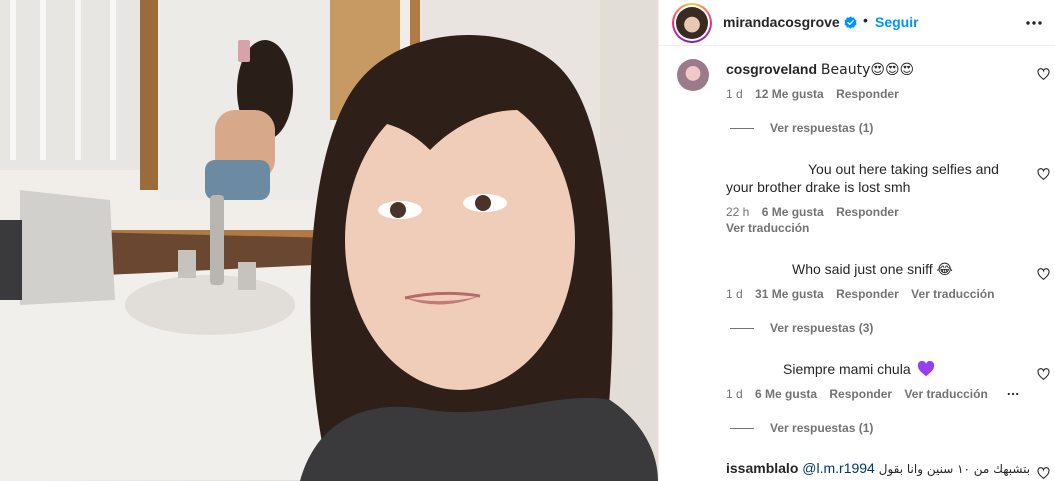 The height and width of the screenshot is (481, 1055). I want to click on comment-text: You out here taking selfies and, so click(903, 169).